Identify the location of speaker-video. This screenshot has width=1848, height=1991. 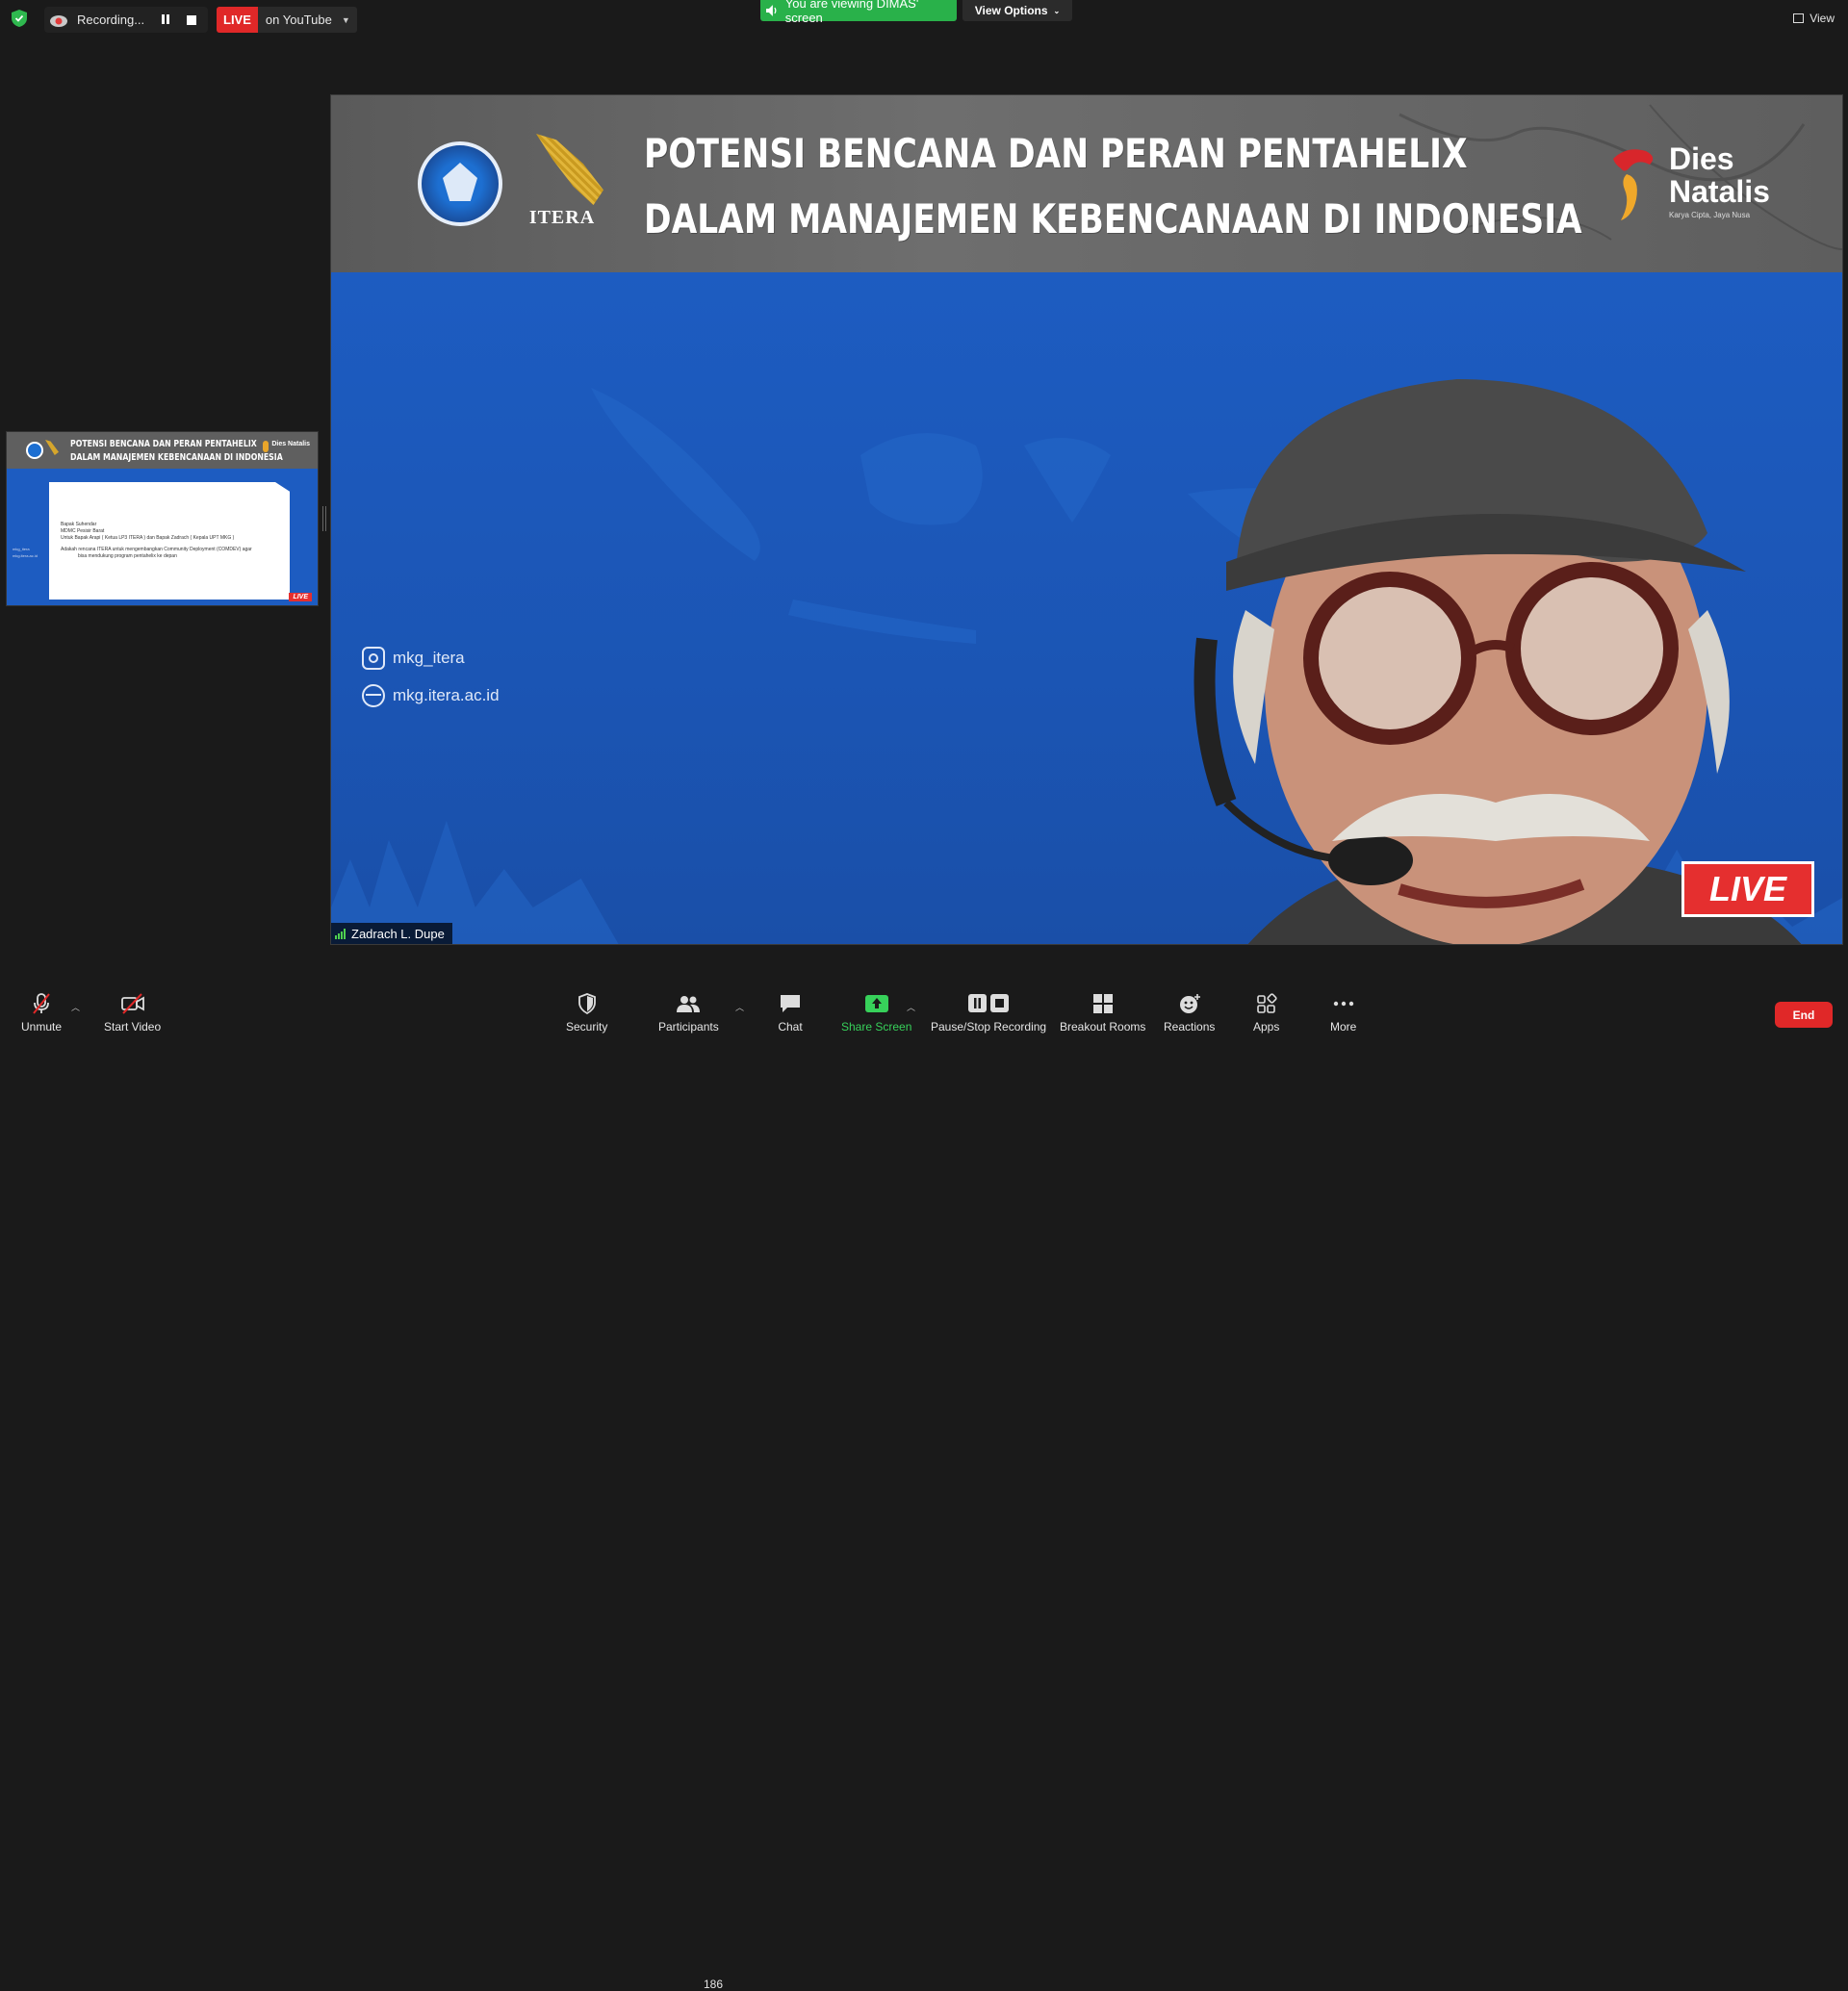
(1498, 662).